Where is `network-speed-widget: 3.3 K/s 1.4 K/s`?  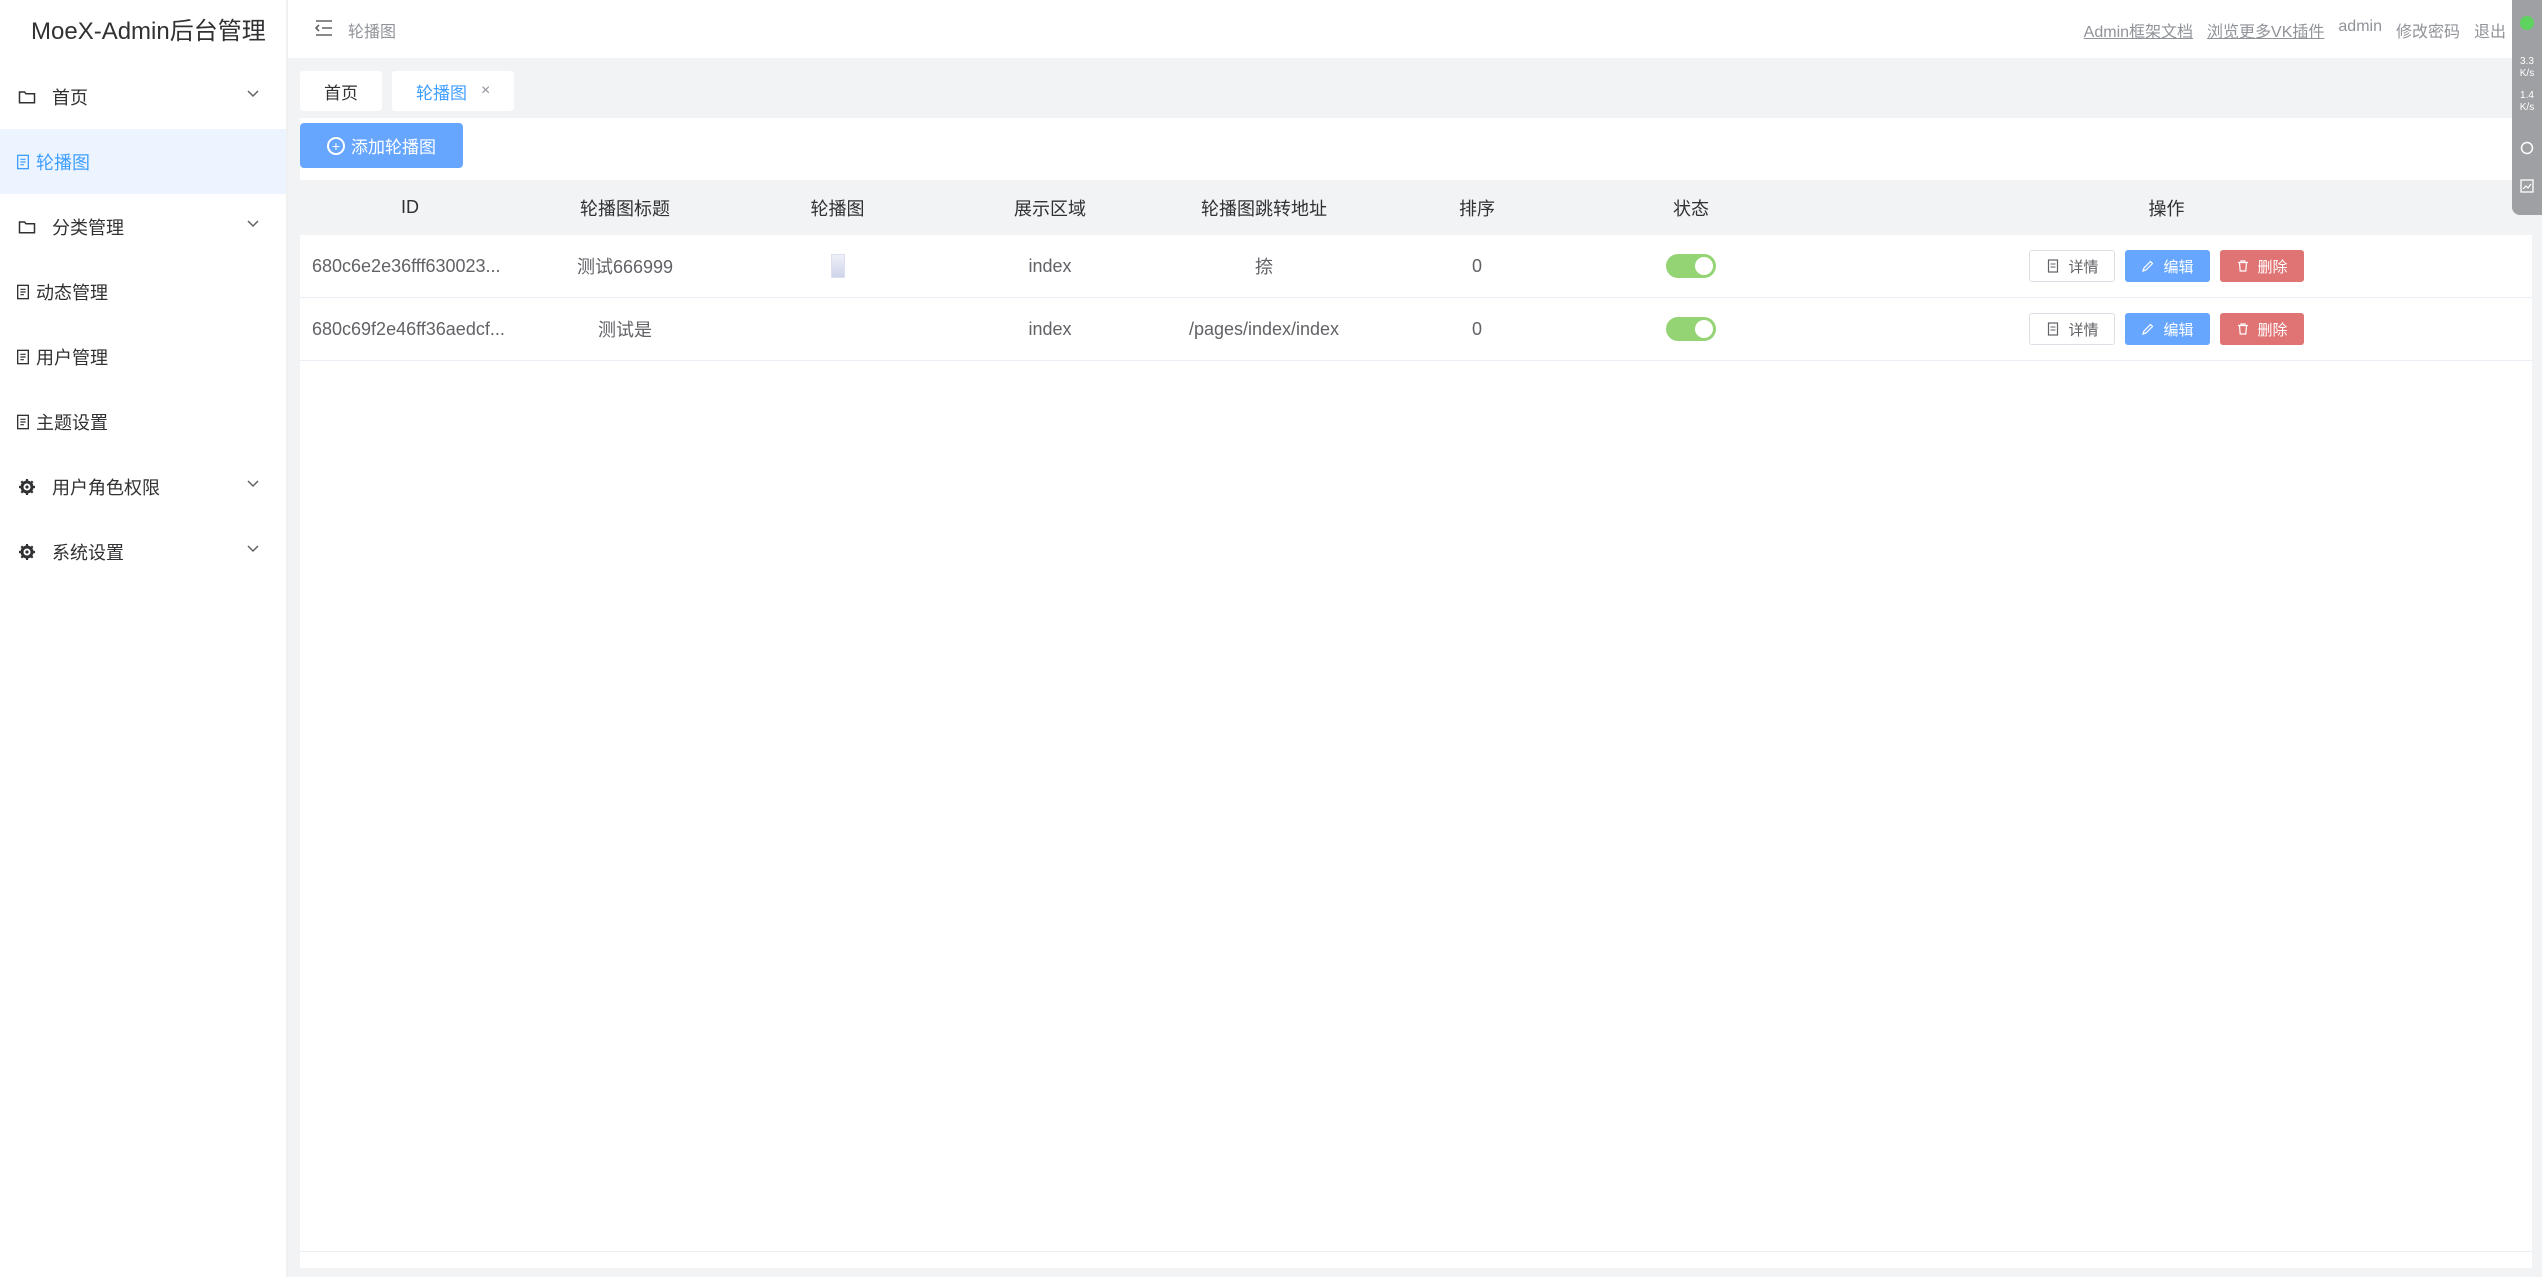 network-speed-widget: 3.3 K/s 1.4 K/s is located at coordinates (2527, 107).